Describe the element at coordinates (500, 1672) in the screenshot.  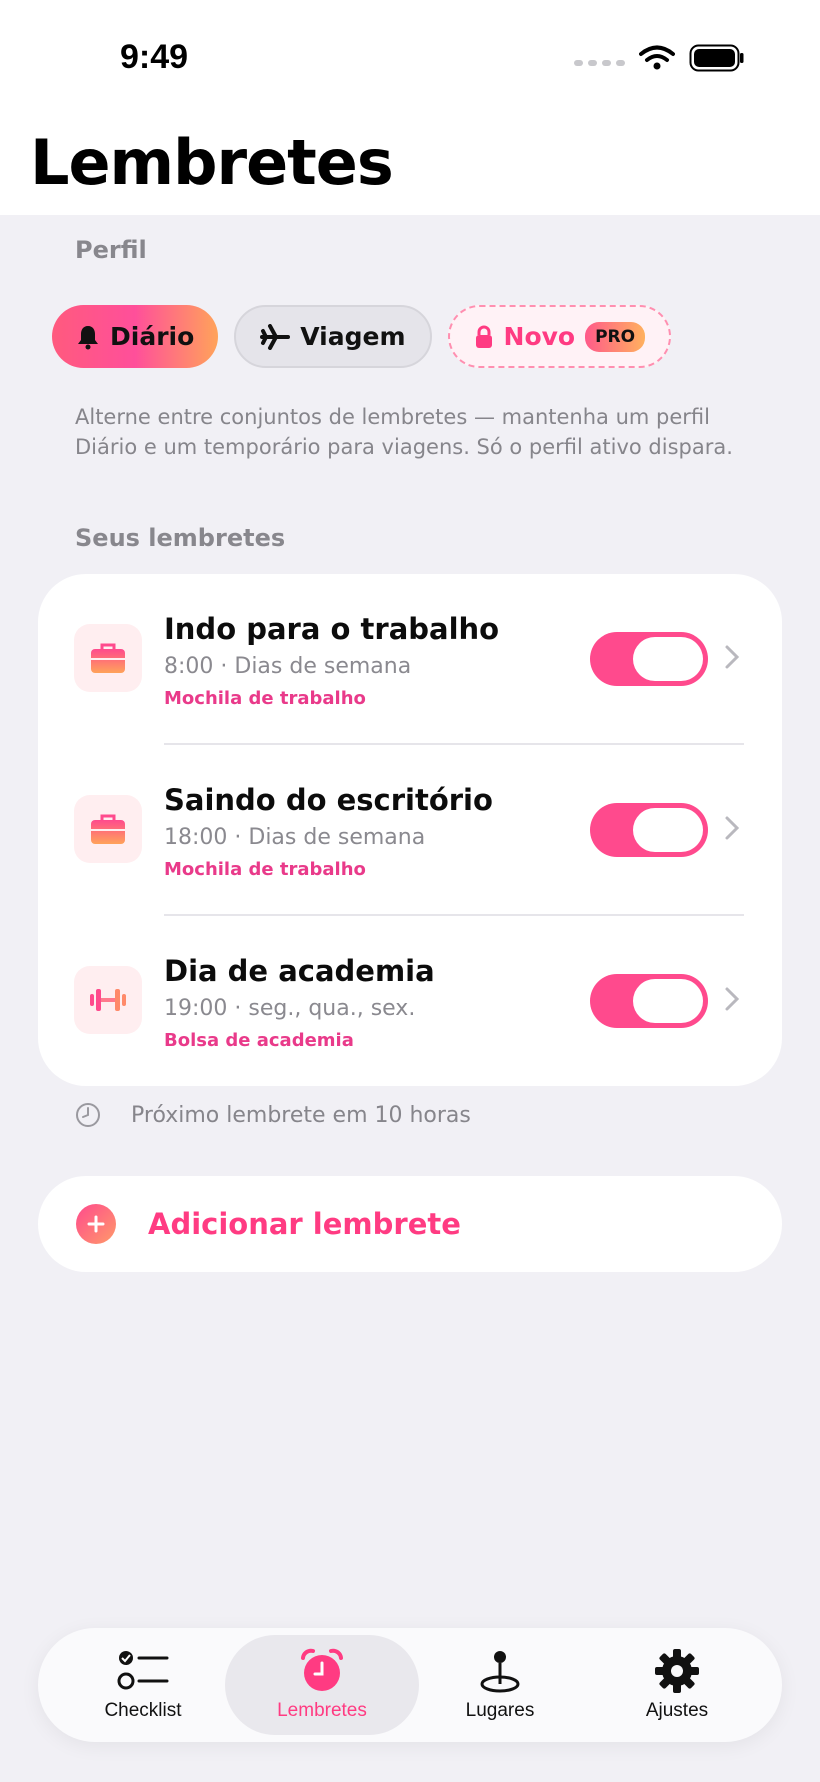
I see `map-pin-icon` at that location.